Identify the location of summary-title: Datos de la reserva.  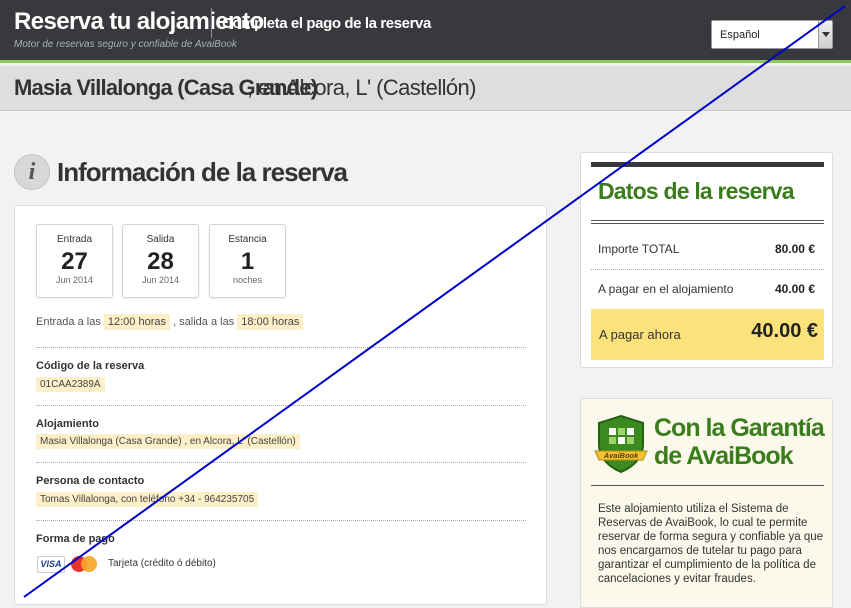
(696, 191).